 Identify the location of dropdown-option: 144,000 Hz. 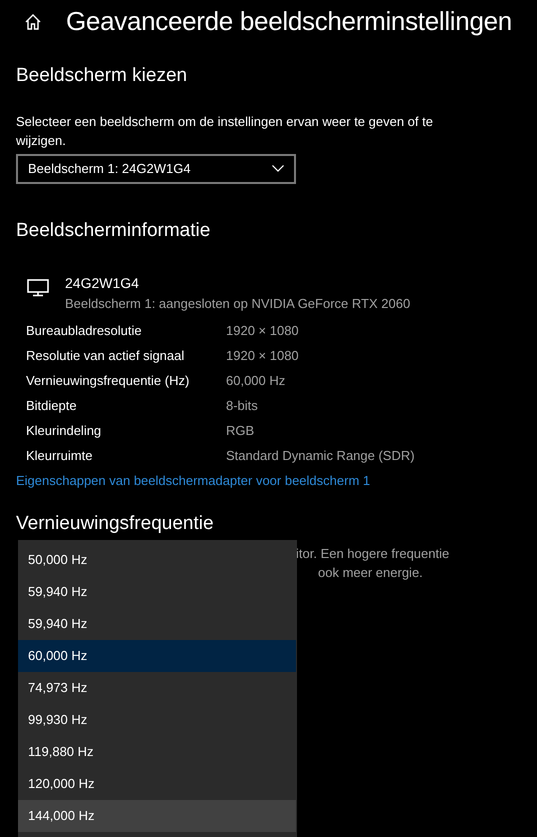
(157, 816).